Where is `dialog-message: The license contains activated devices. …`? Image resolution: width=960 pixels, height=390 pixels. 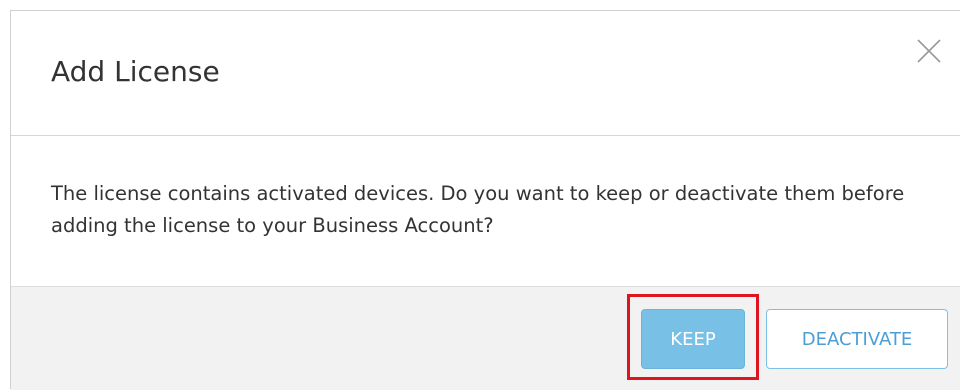
dialog-message: The license contains activated devices. … is located at coordinates (478, 209).